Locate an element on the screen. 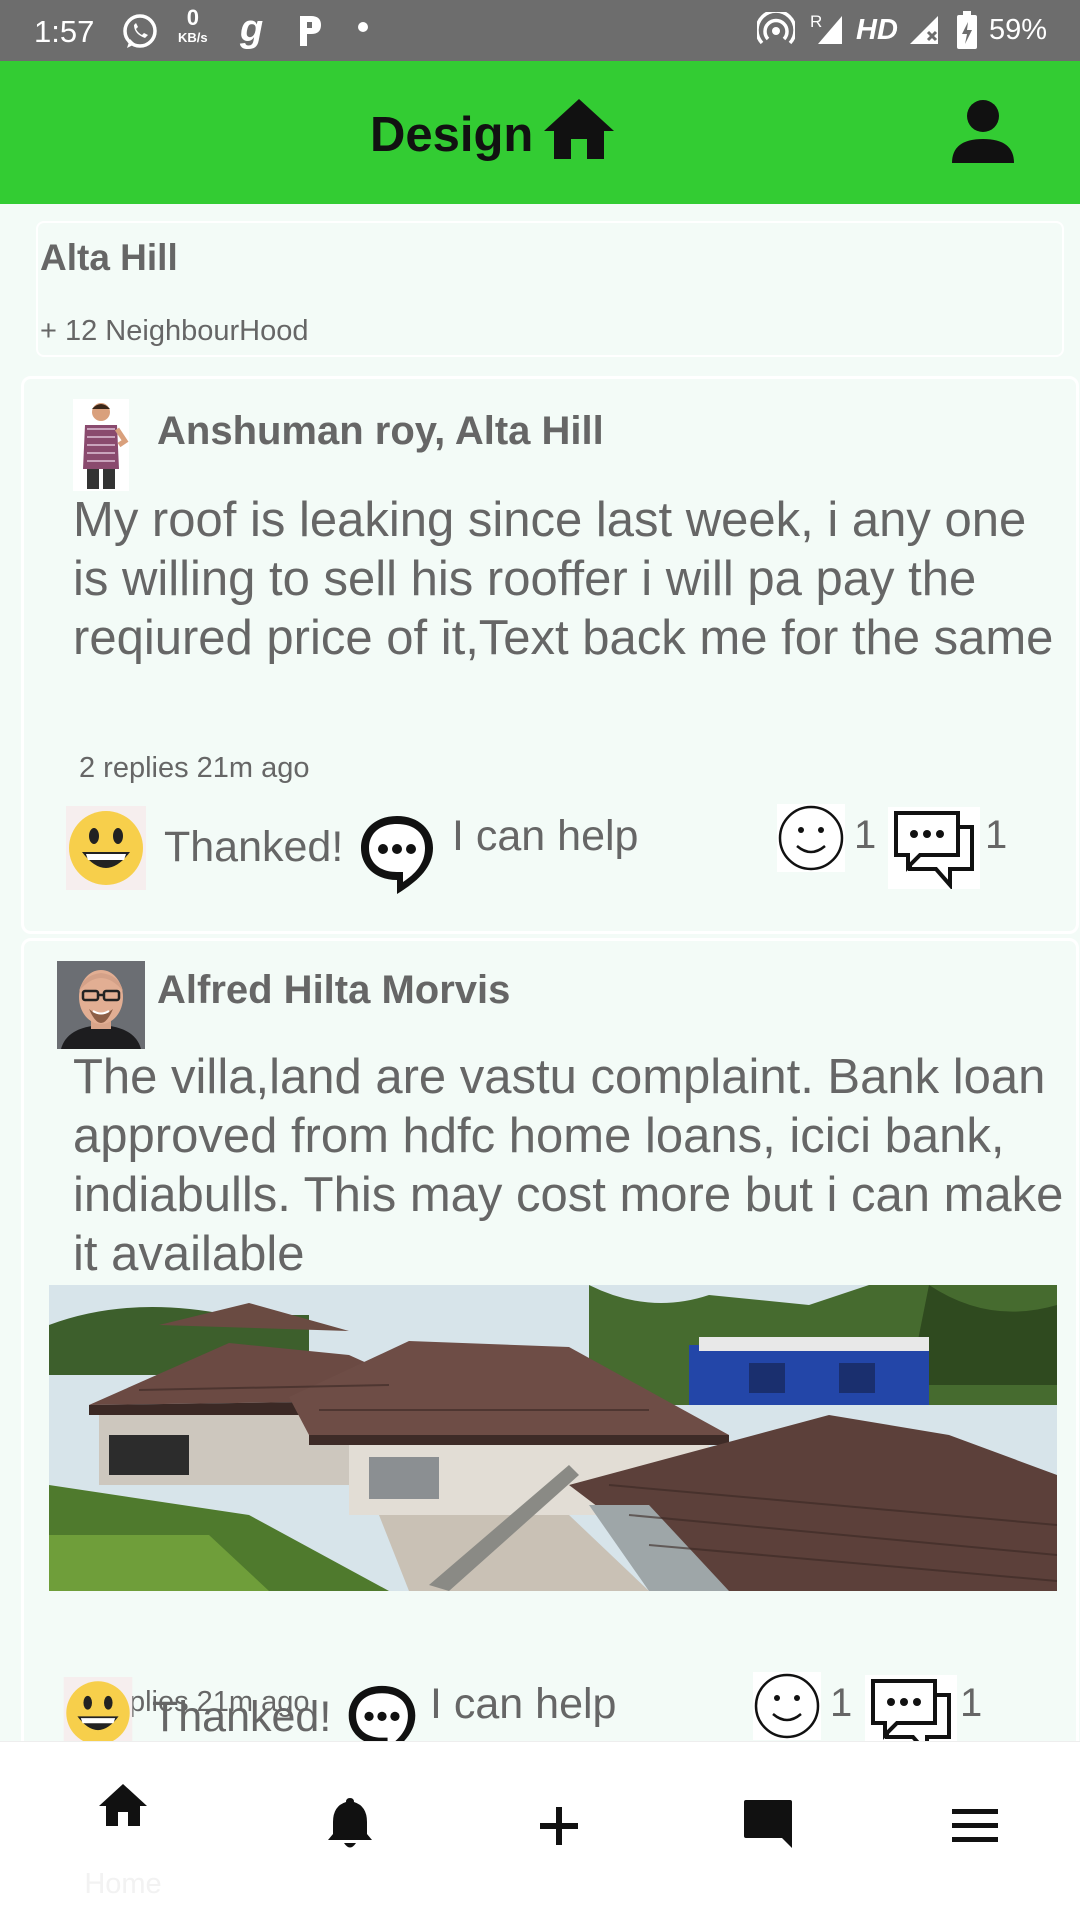 Image resolution: width=1080 pixels, height=1920 pixels. nav-home-label: Home is located at coordinates (123, 1884).